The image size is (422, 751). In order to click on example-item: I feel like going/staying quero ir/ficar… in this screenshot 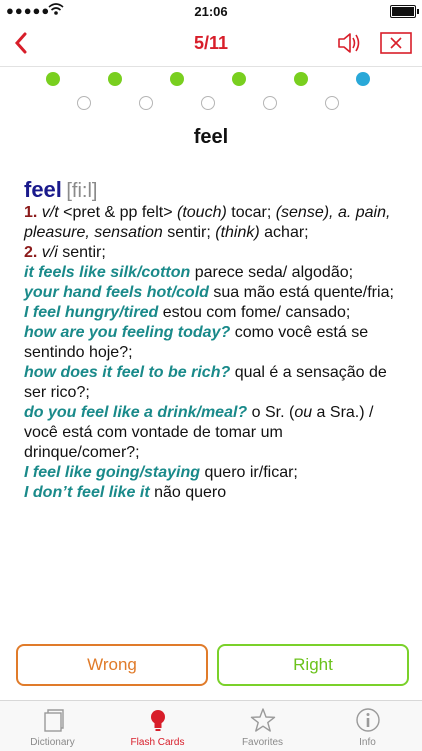, I will do `click(161, 472)`.